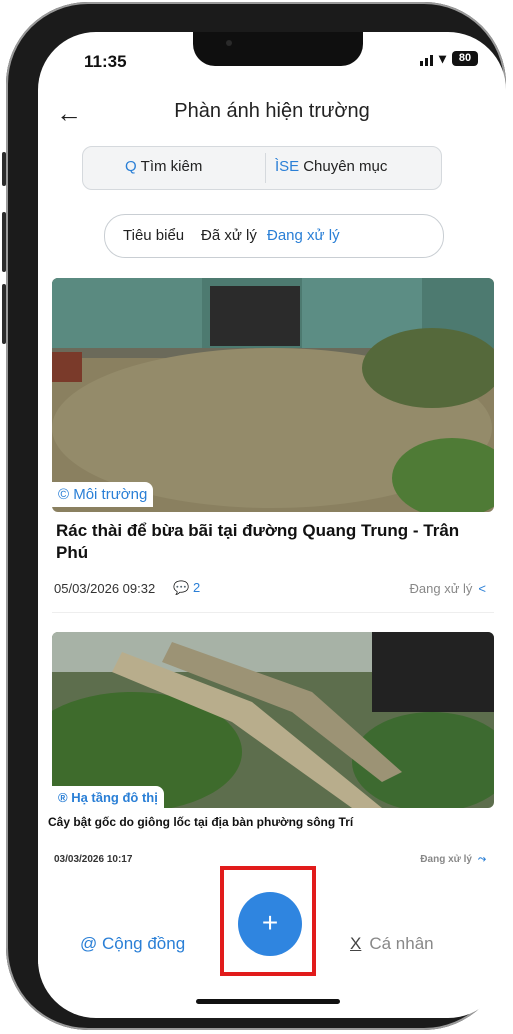 This screenshot has width=513, height=1034. What do you see at coordinates (131, 166) in the screenshot?
I see `search-icon: Q` at bounding box center [131, 166].